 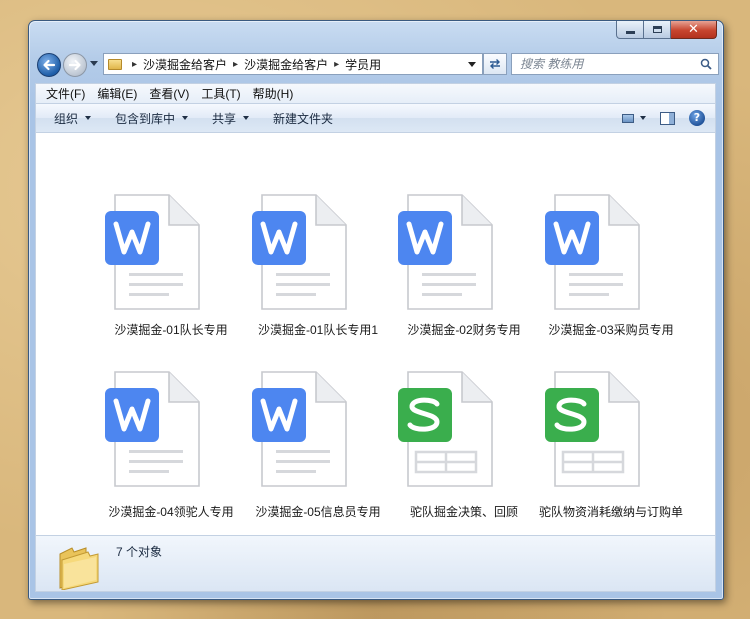 What do you see at coordinates (65, 93) in the screenshot?
I see `menu-file: 文件(F)` at bounding box center [65, 93].